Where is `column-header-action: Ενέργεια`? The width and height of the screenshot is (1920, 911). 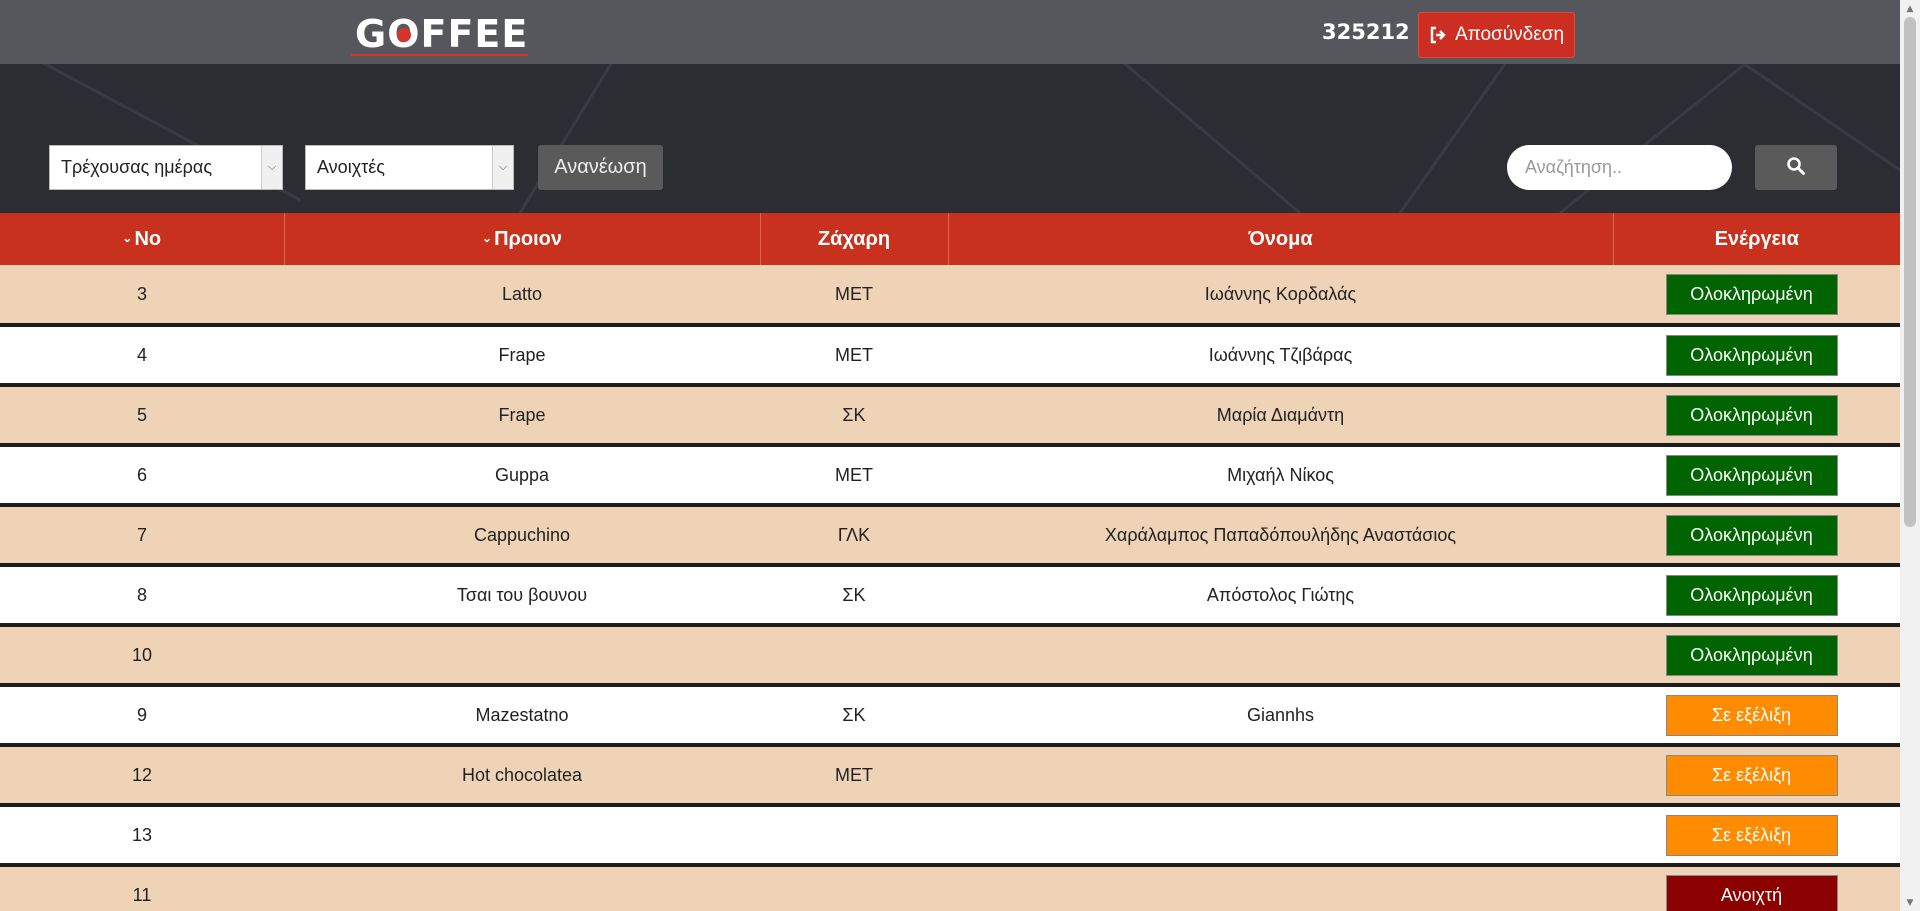 column-header-action: Ενέργεια is located at coordinates (1756, 239).